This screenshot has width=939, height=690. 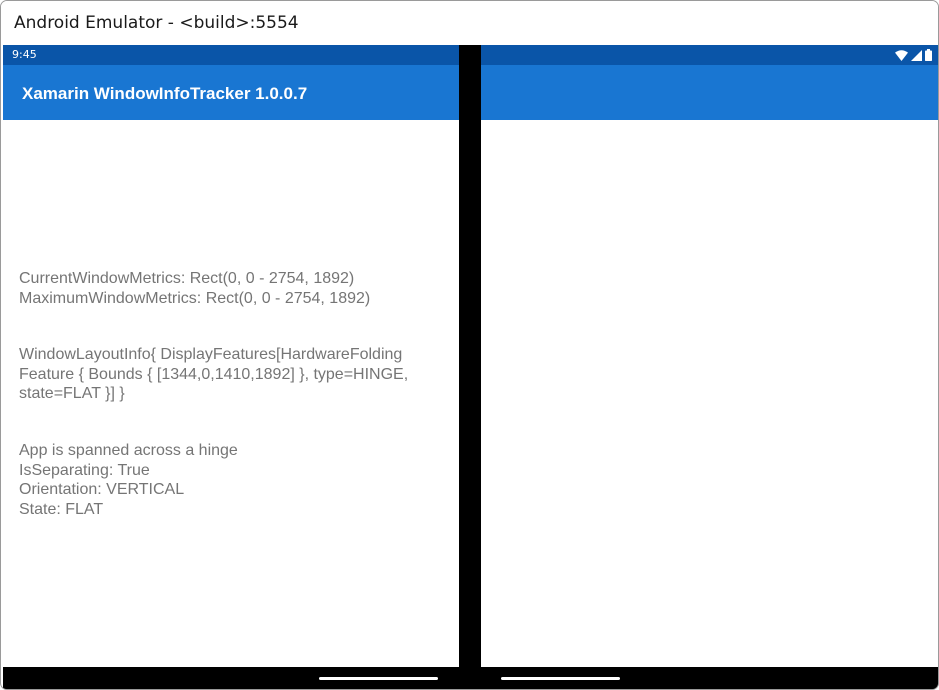 I want to click on spanned-status: App is spanned across a hinge, so click(x=128, y=450).